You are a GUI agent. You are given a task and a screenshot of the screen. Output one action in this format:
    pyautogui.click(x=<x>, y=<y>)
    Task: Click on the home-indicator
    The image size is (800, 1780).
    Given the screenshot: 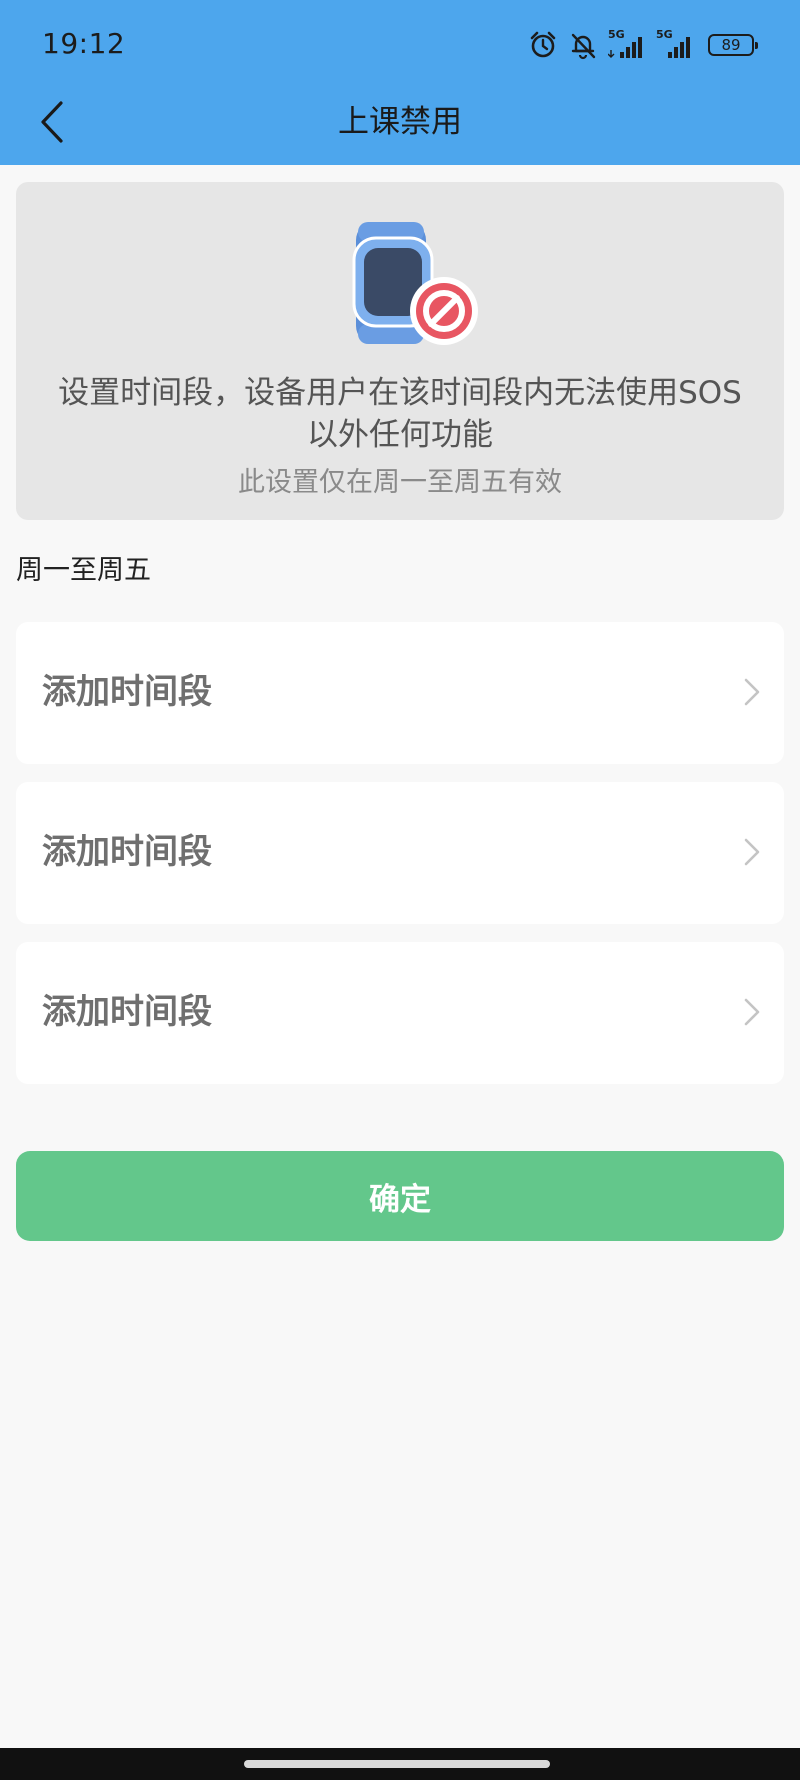 What is the action you would take?
    pyautogui.click(x=397, y=1764)
    